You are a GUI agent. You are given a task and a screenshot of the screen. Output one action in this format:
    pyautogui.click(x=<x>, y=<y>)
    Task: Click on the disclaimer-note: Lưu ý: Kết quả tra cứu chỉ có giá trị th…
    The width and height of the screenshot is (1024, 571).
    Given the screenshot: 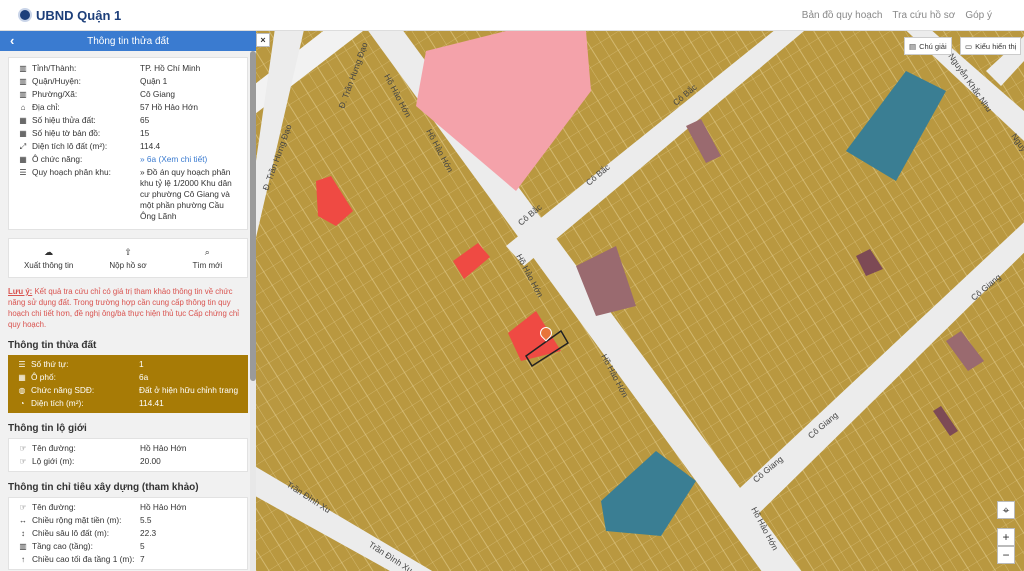 What is the action you would take?
    pyautogui.click(x=123, y=308)
    